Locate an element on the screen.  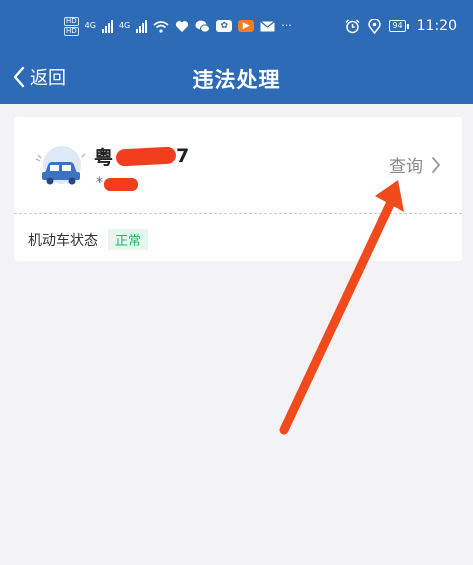
nav-bar: 返回 违法处理 is located at coordinates (236, 77).